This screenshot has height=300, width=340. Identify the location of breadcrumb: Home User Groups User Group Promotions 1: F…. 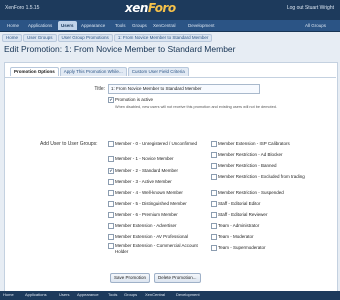
(107, 38).